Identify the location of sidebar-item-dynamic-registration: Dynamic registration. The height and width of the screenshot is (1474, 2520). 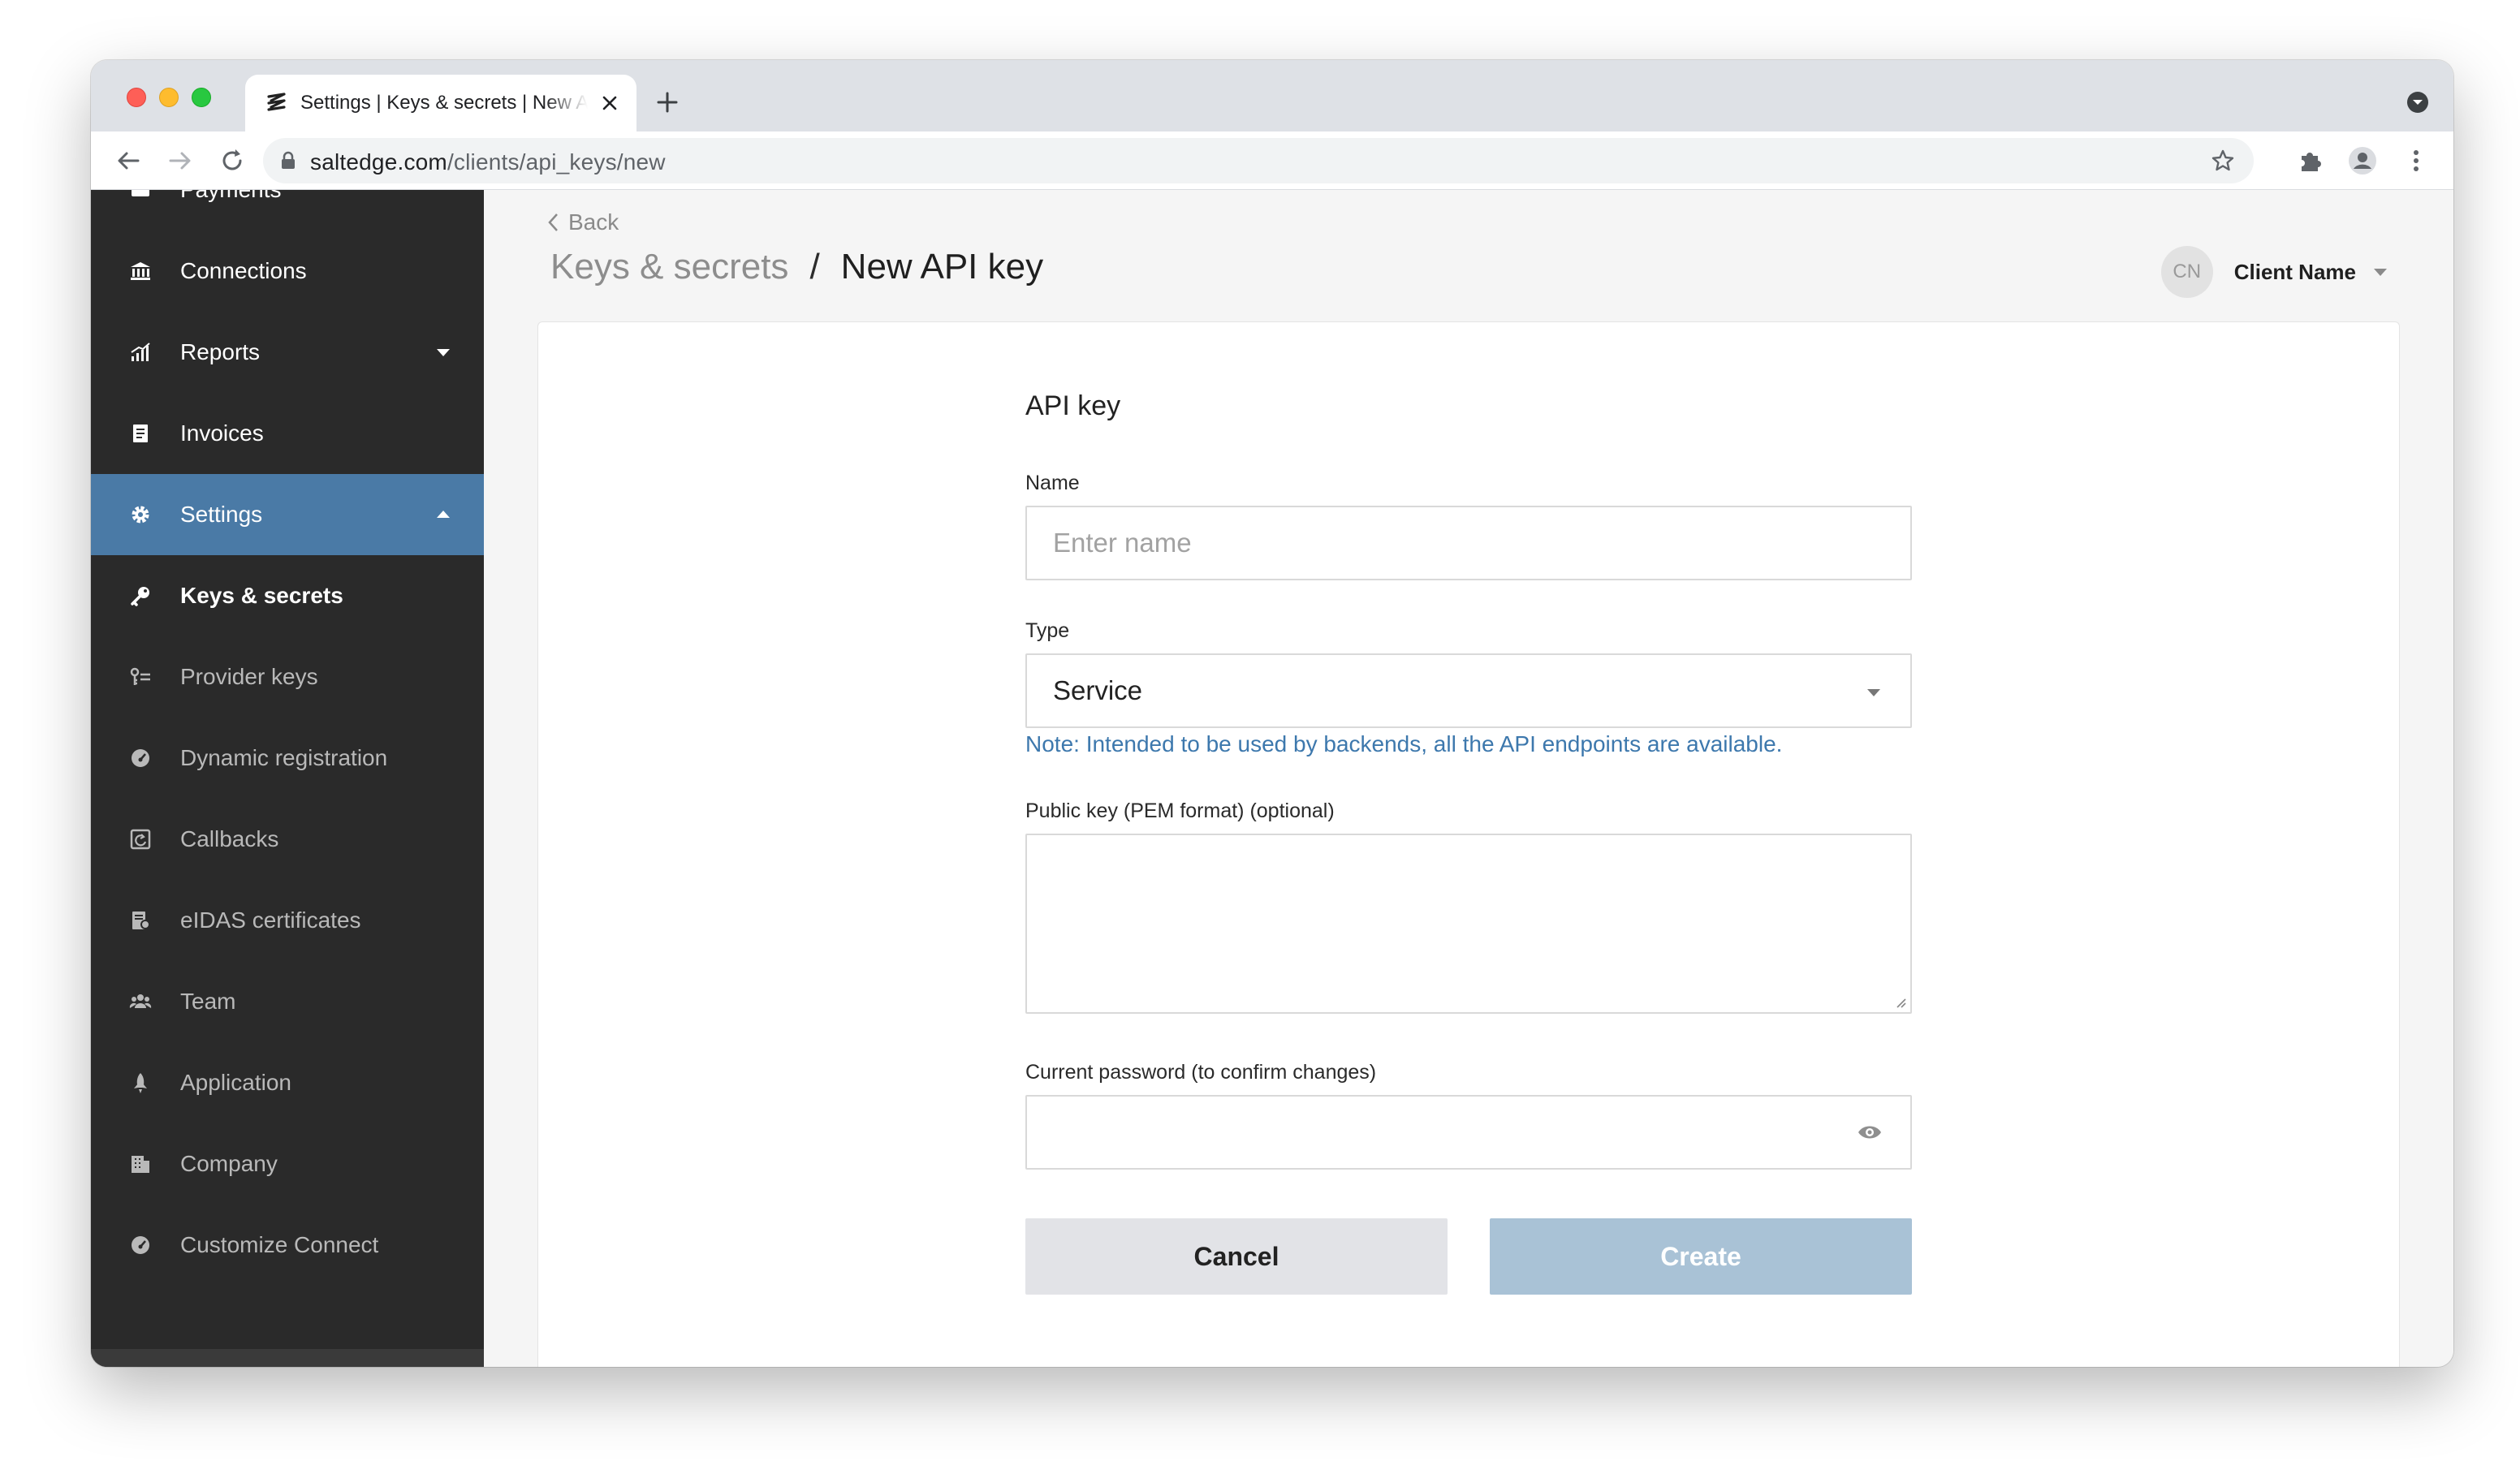
(287, 758).